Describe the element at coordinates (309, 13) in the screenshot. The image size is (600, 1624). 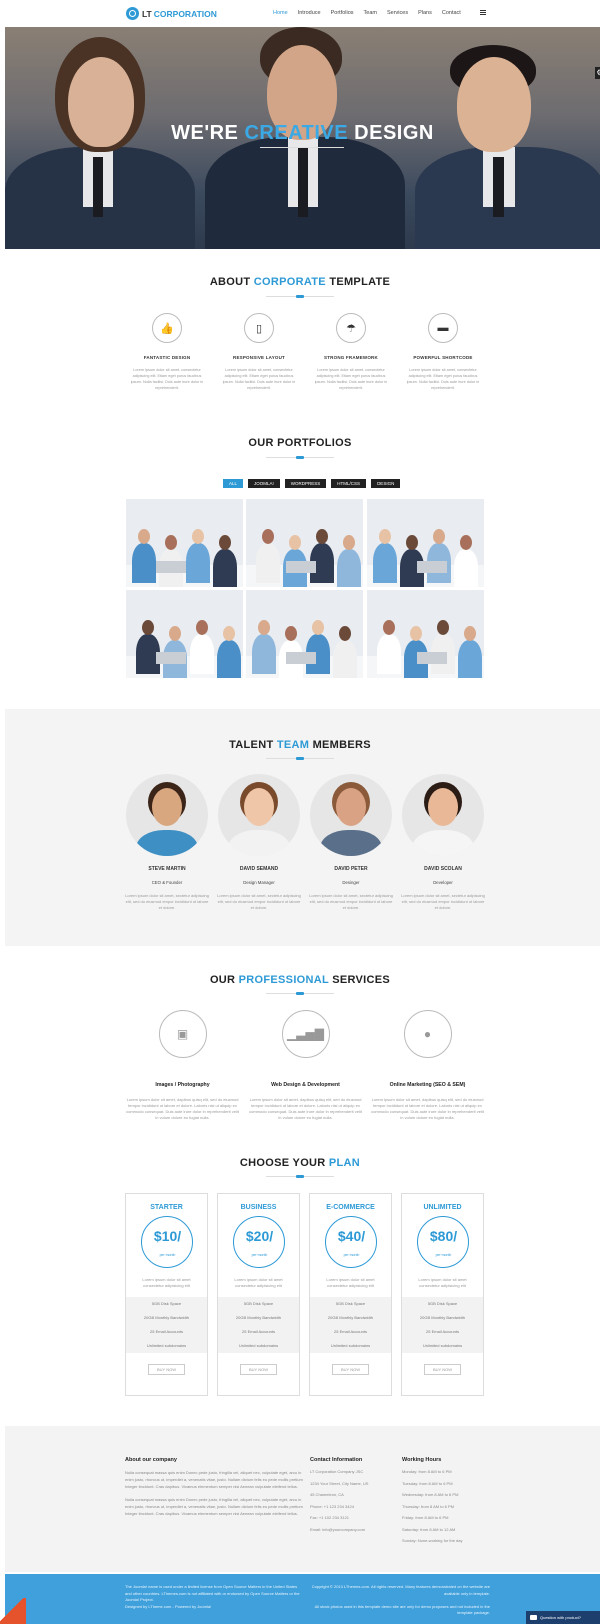
I see `nav-item-introduce: Introduce` at that location.